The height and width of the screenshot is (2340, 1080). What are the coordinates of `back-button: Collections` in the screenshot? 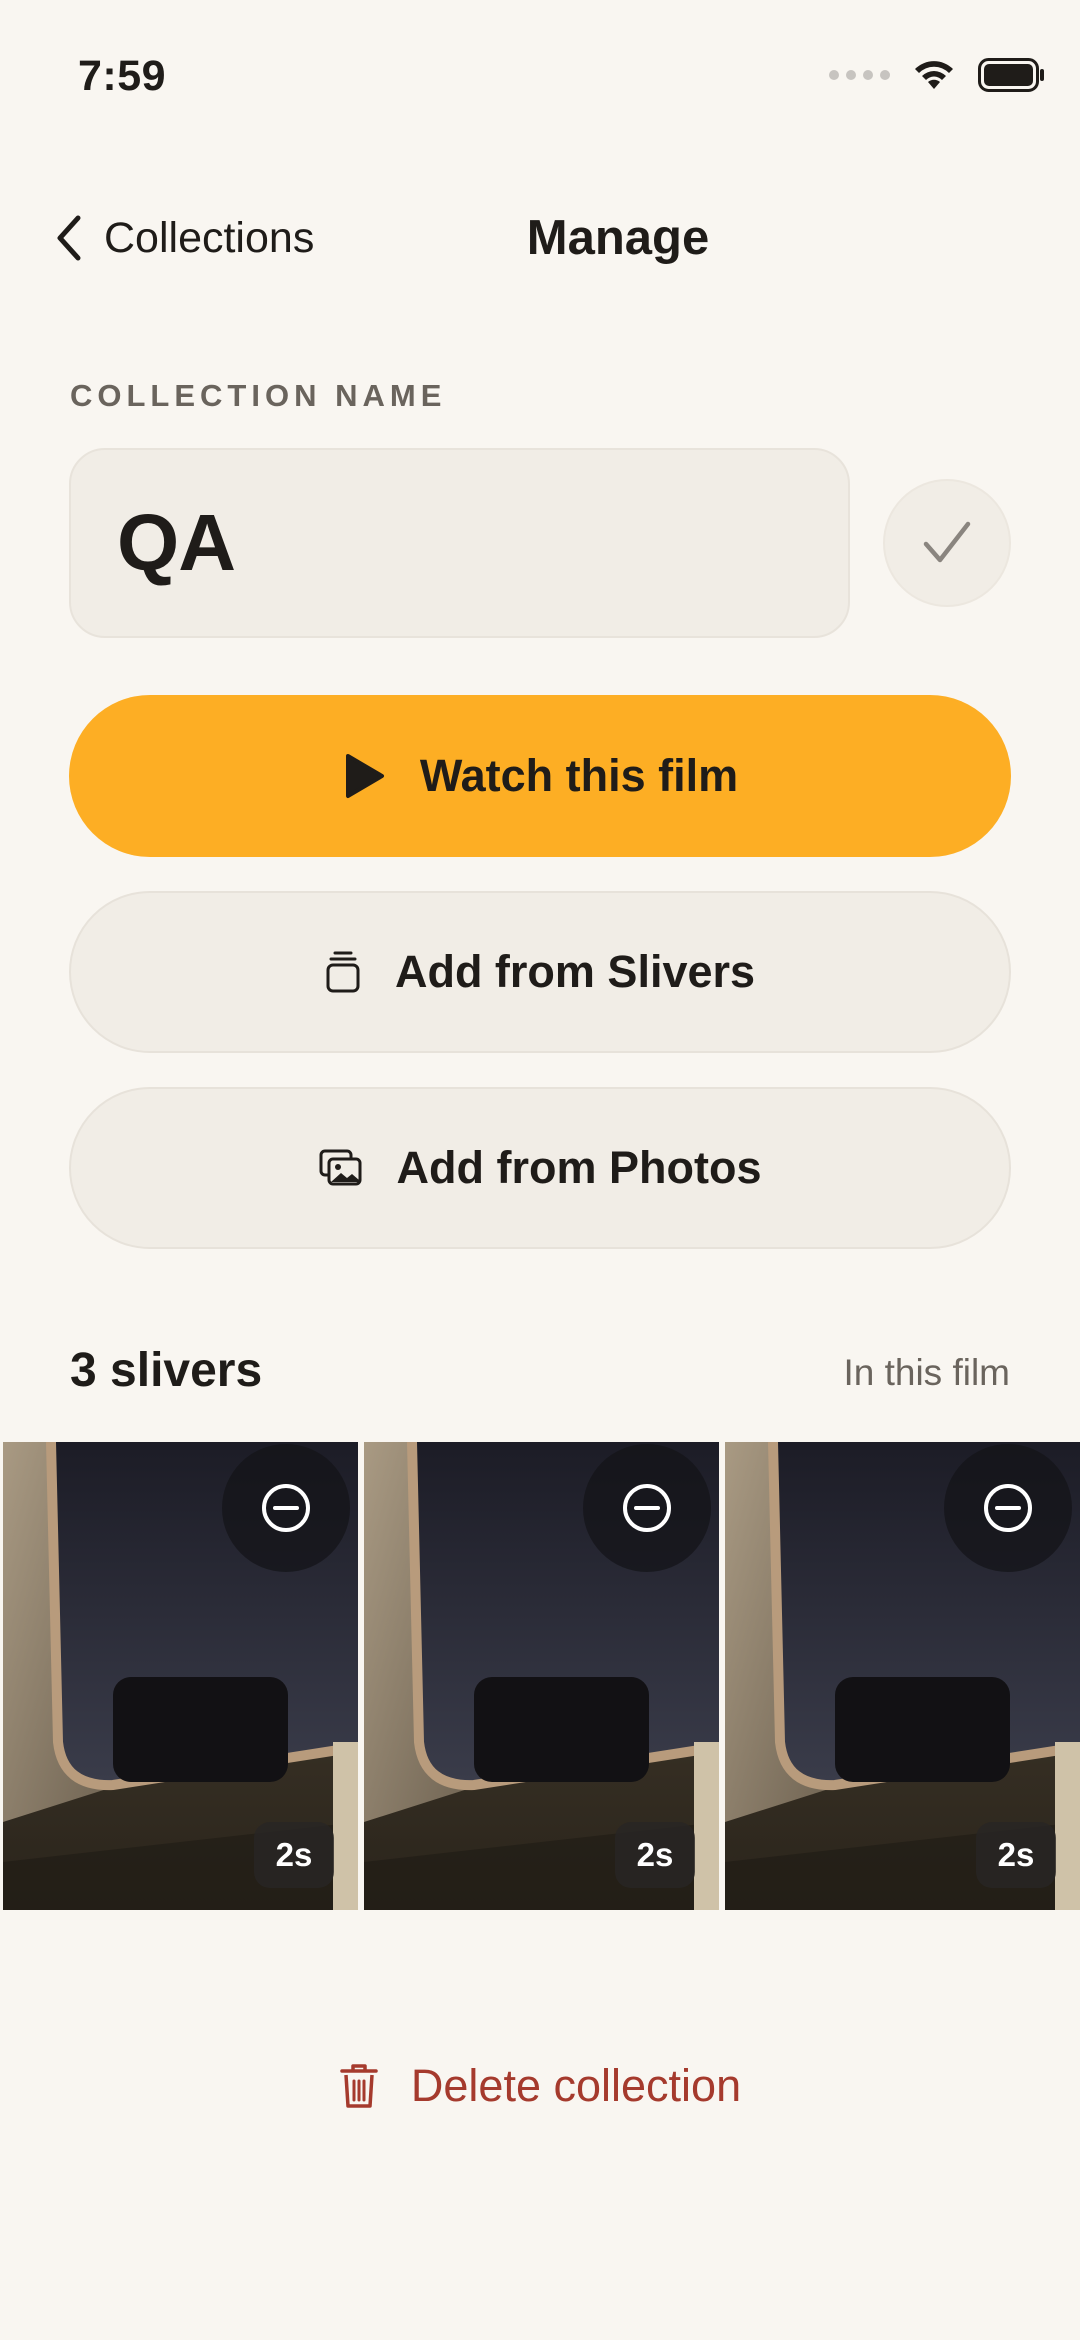 It's located at (183, 238).